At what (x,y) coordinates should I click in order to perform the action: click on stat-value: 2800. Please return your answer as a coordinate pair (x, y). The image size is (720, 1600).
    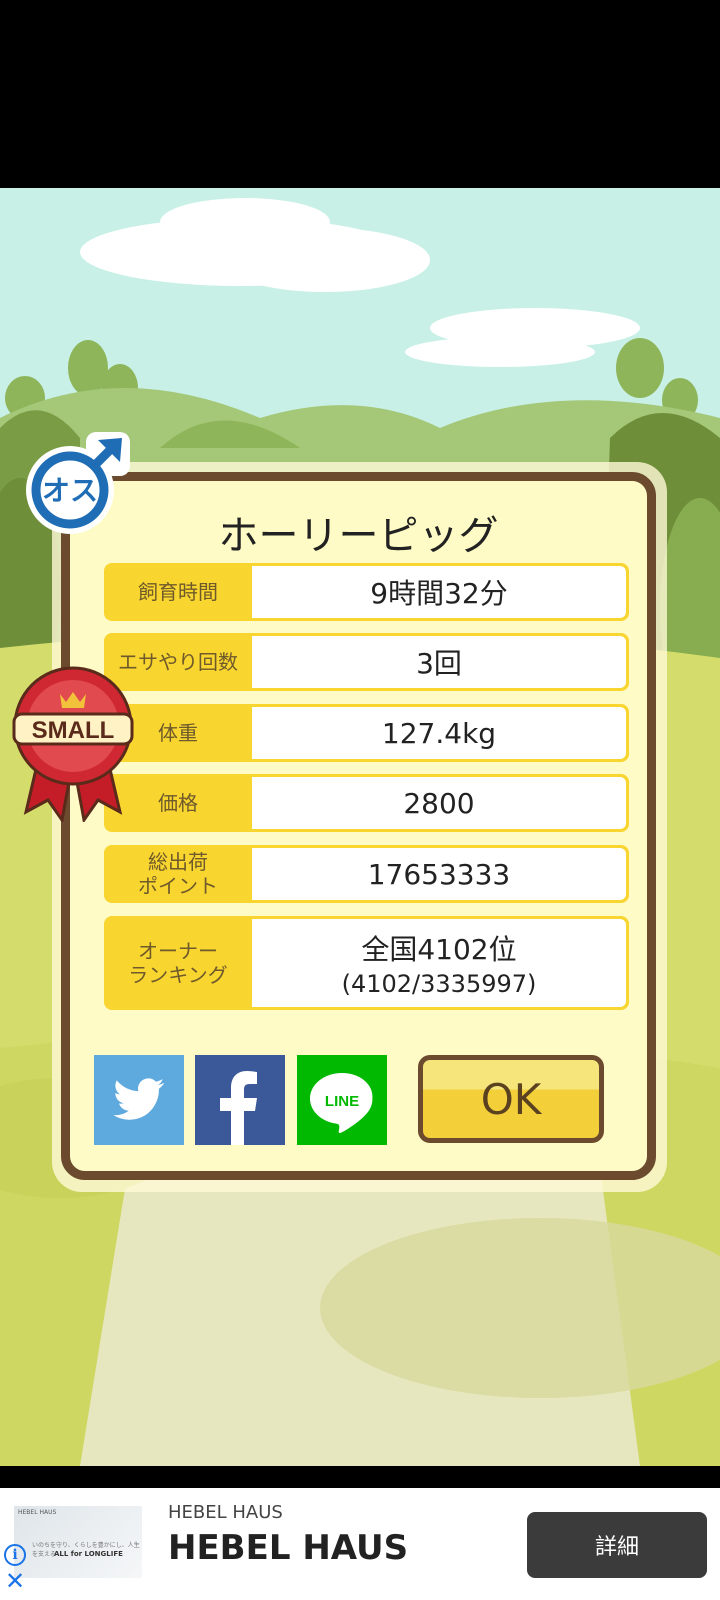
    Looking at the image, I should click on (439, 803).